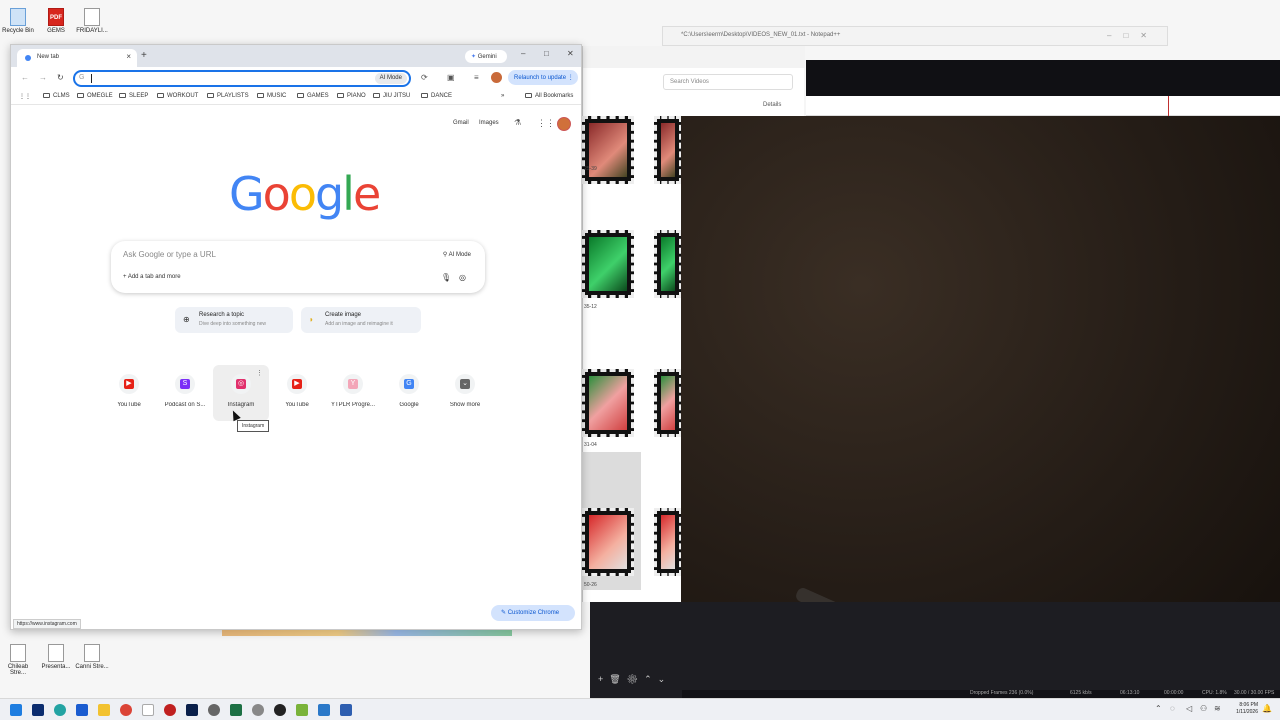 Image resolution: width=1280 pixels, height=720 pixels. What do you see at coordinates (214, 710) in the screenshot?
I see `gear-settings-icon` at bounding box center [214, 710].